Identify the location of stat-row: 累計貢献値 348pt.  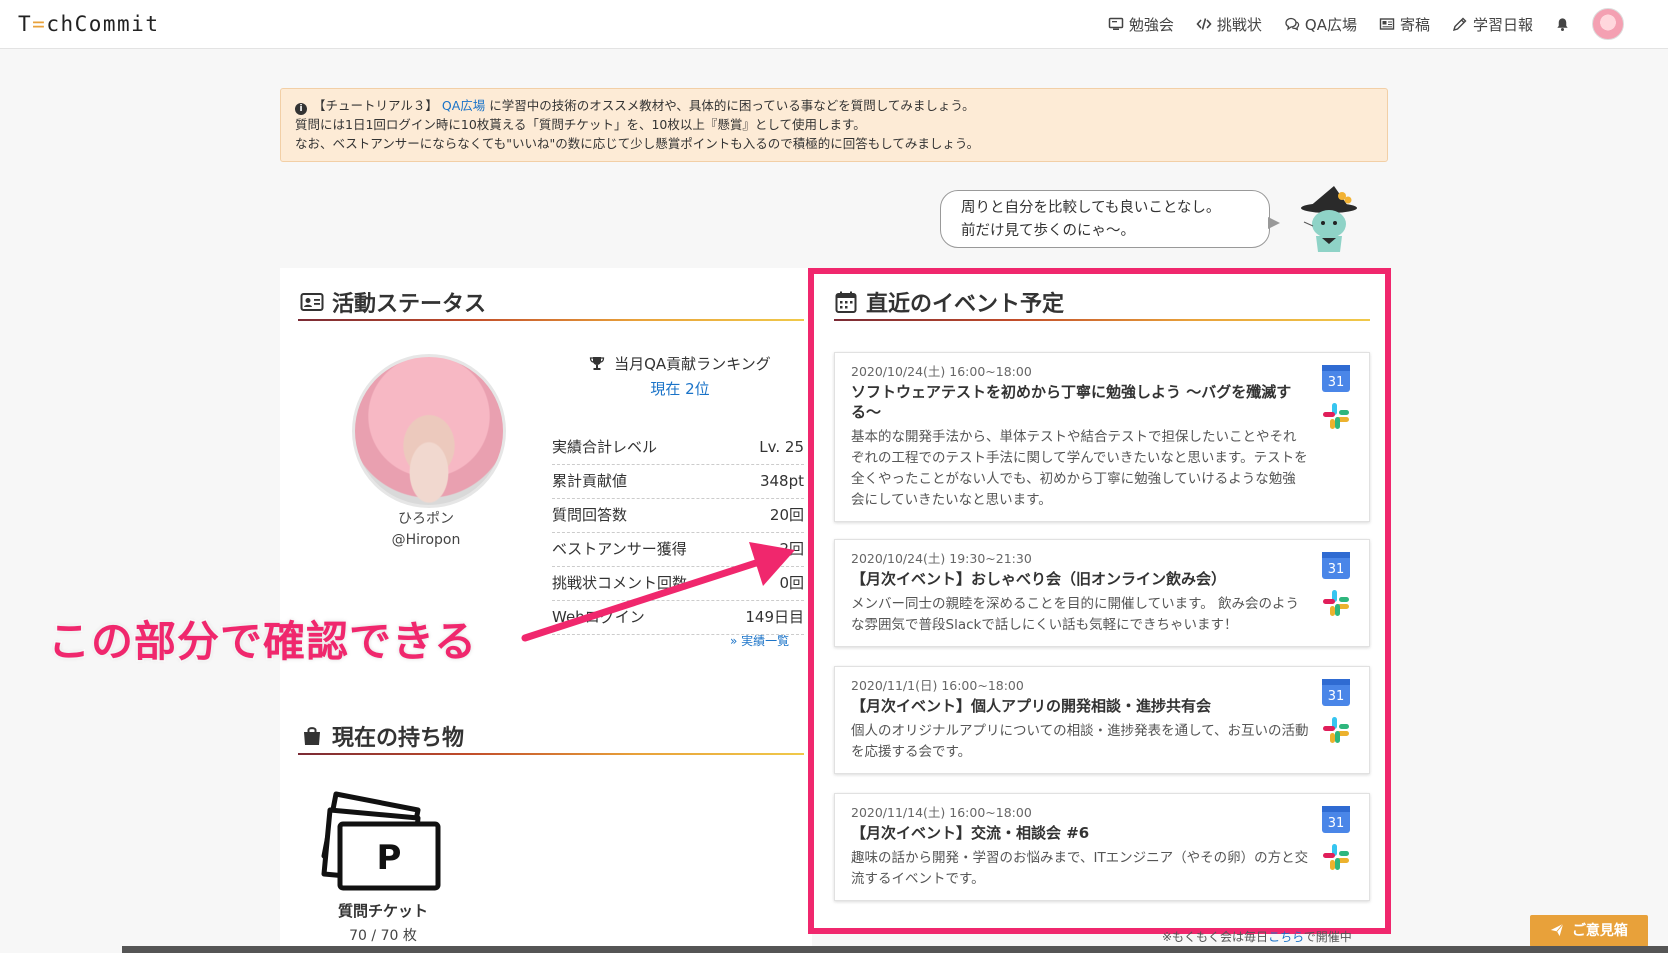
(678, 482).